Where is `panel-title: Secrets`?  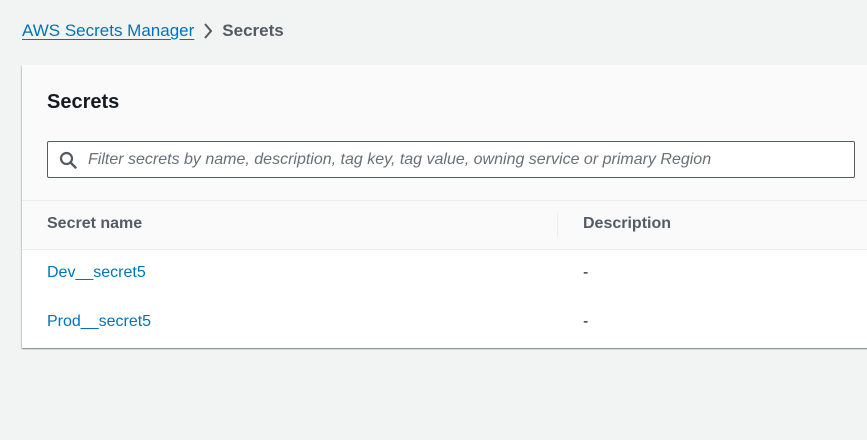
panel-title: Secrets is located at coordinates (83, 102).